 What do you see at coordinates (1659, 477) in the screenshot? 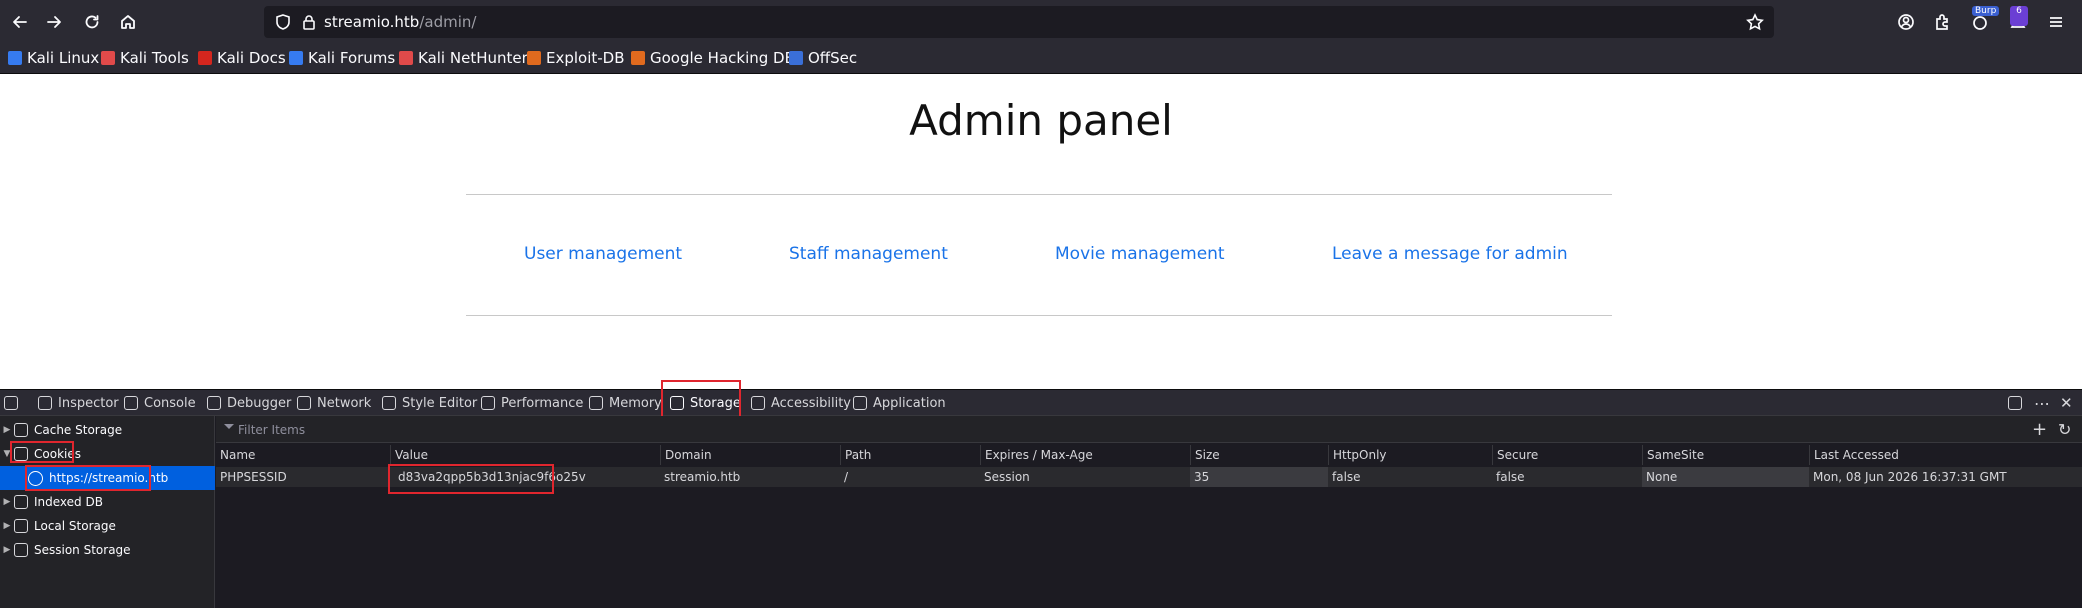
I see `cookie-samesite-cell: None` at bounding box center [1659, 477].